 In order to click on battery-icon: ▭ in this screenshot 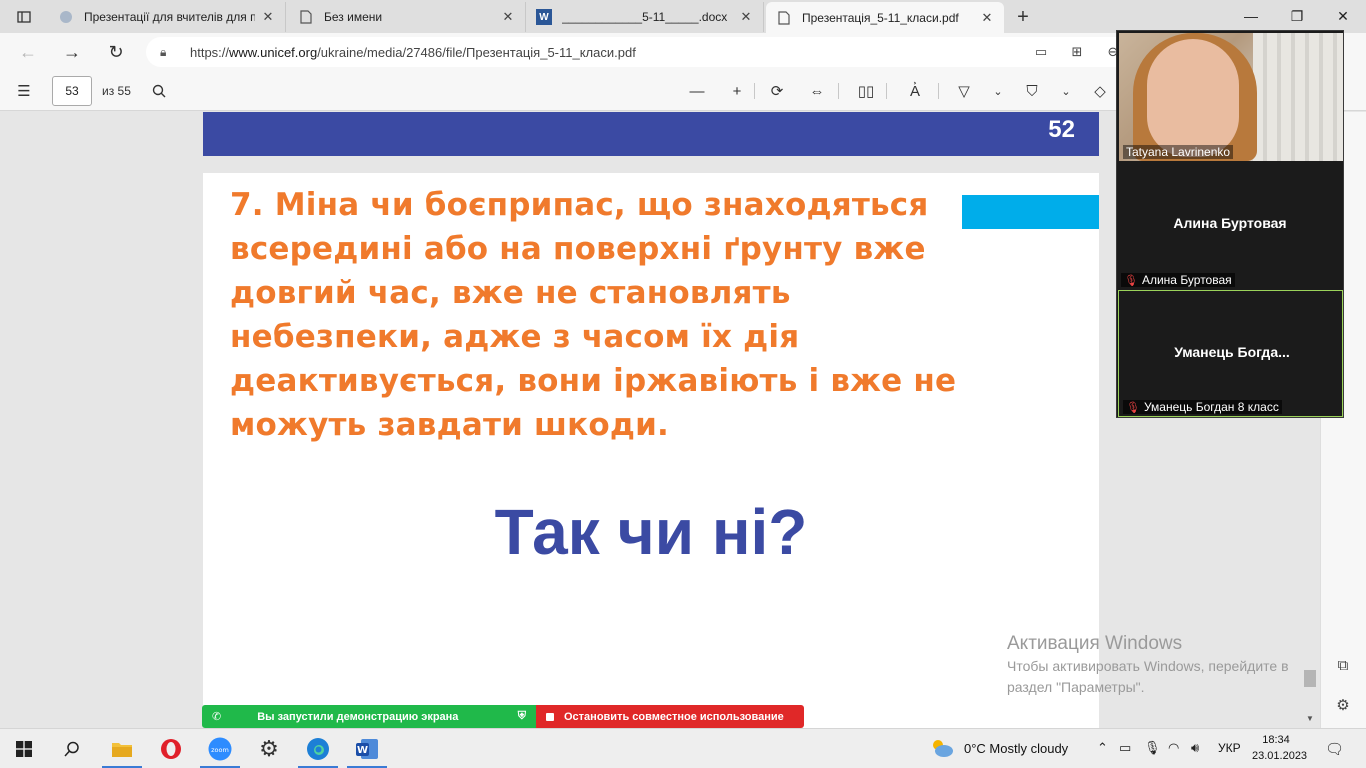, I will do `click(1125, 748)`.